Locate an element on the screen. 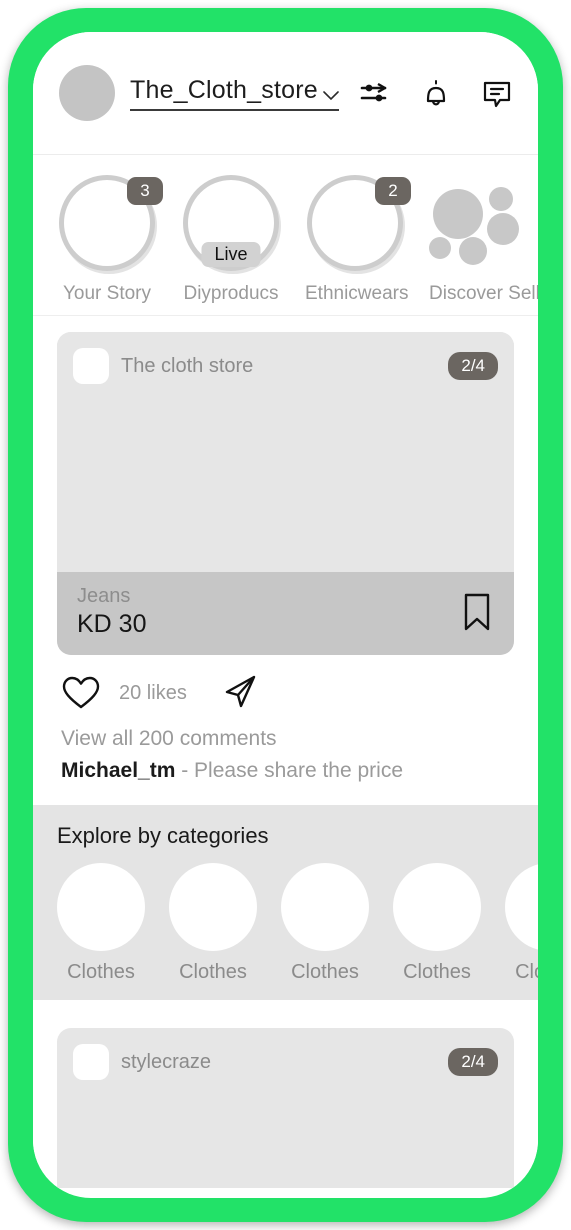 This screenshot has width=571, height=1230. post-card: stylecraze 2/4 is located at coordinates (285, 1108).